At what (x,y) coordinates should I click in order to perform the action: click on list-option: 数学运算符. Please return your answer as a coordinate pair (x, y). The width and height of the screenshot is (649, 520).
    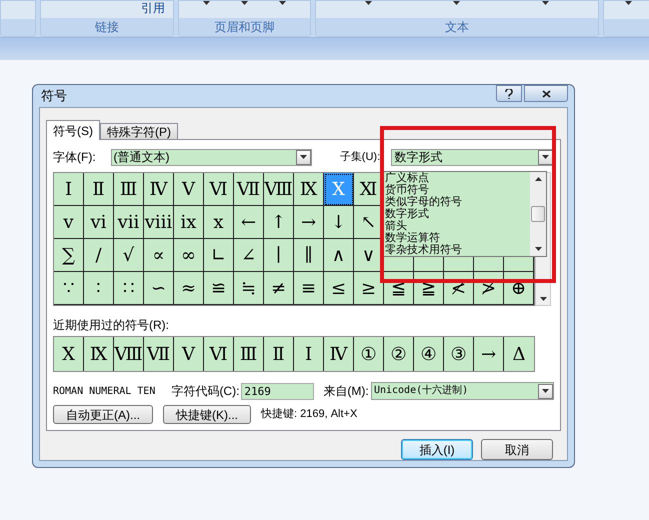
    Looking at the image, I should click on (412, 238).